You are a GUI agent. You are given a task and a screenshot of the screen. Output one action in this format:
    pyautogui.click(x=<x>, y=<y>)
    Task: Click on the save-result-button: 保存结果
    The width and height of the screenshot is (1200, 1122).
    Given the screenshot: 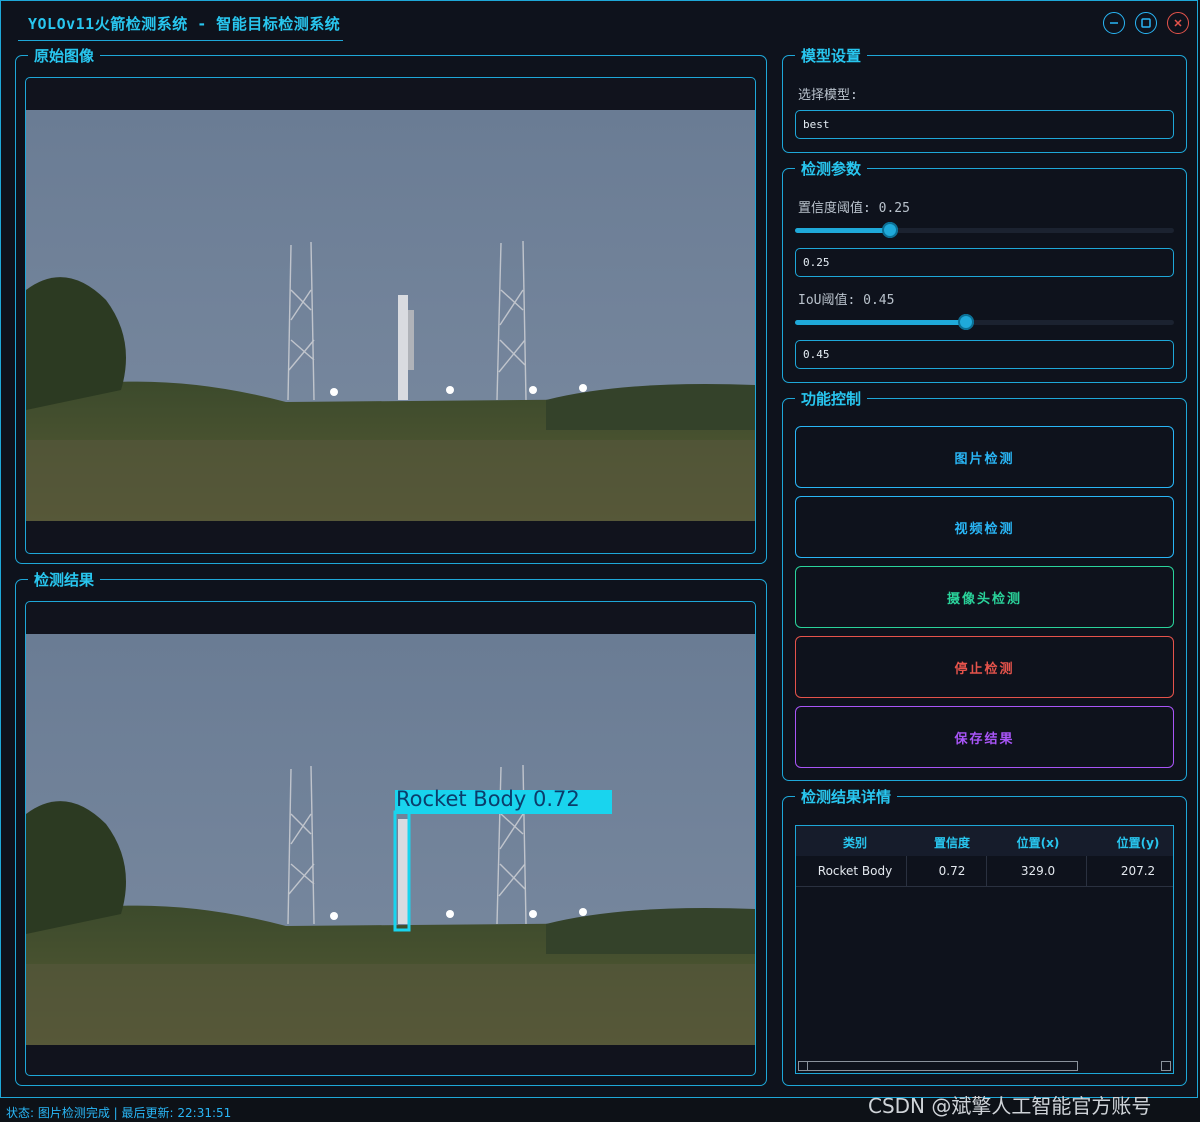 What is the action you would take?
    pyautogui.click(x=984, y=737)
    